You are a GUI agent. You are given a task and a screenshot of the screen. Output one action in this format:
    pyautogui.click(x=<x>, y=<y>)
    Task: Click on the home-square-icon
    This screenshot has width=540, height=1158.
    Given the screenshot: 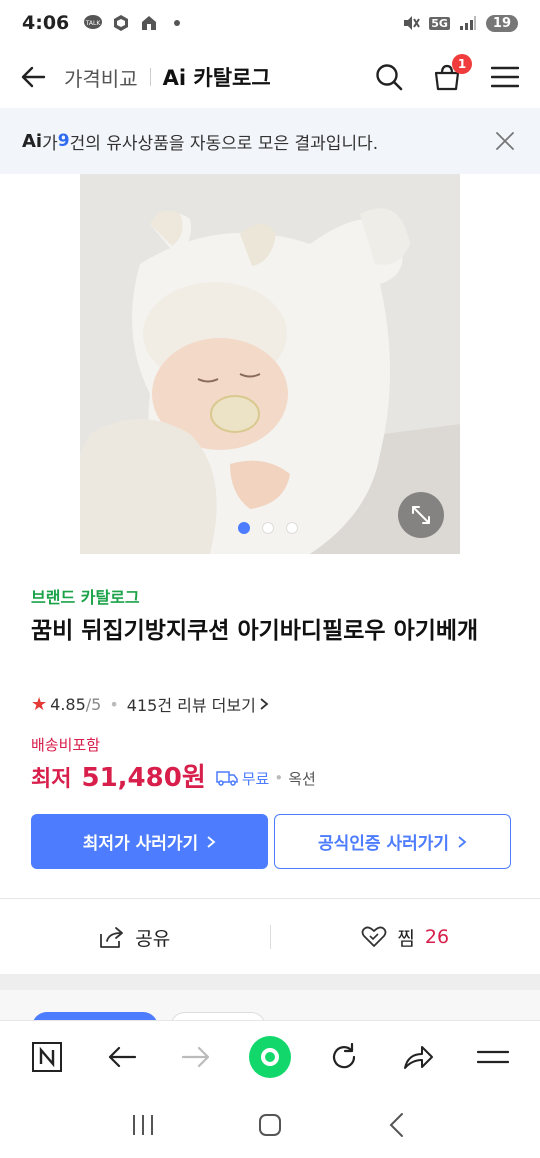 What is the action you would take?
    pyautogui.click(x=269, y=1125)
    